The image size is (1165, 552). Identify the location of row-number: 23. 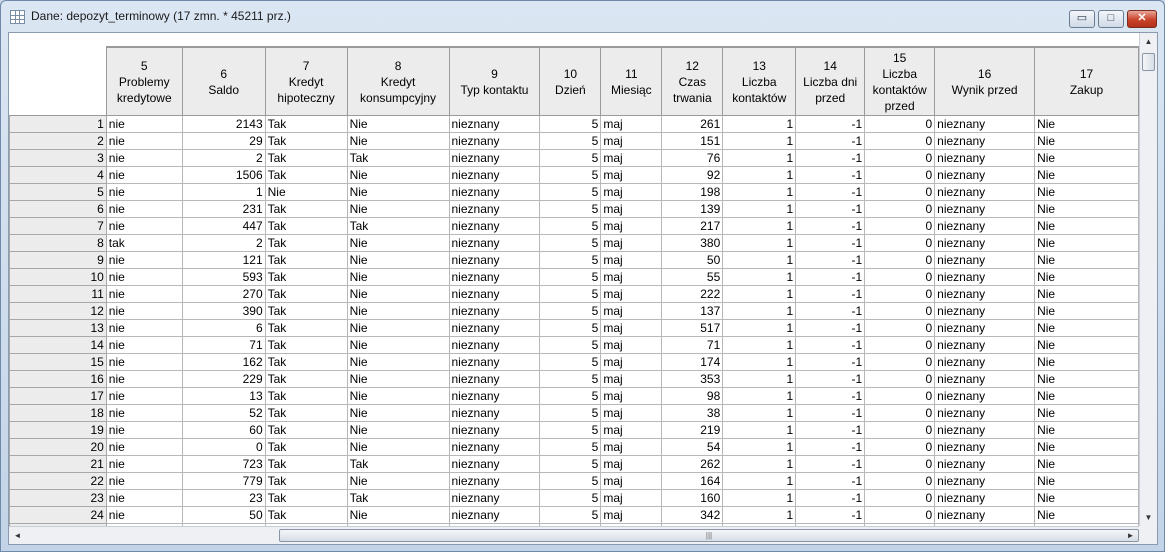
(58, 498).